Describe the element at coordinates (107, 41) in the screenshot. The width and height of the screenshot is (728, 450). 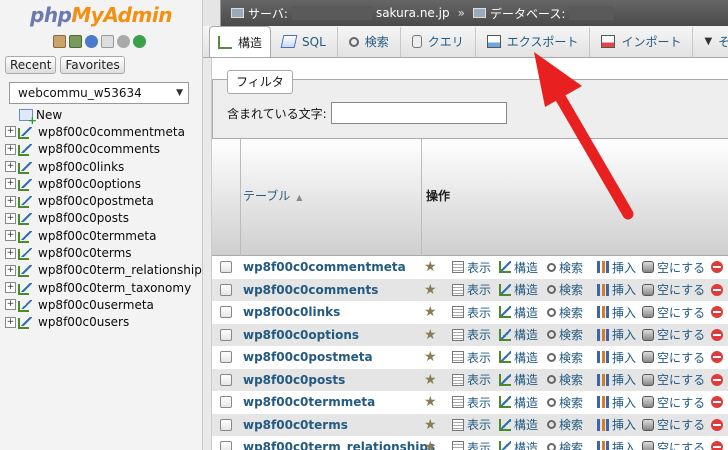
I see `docs-icon` at that location.